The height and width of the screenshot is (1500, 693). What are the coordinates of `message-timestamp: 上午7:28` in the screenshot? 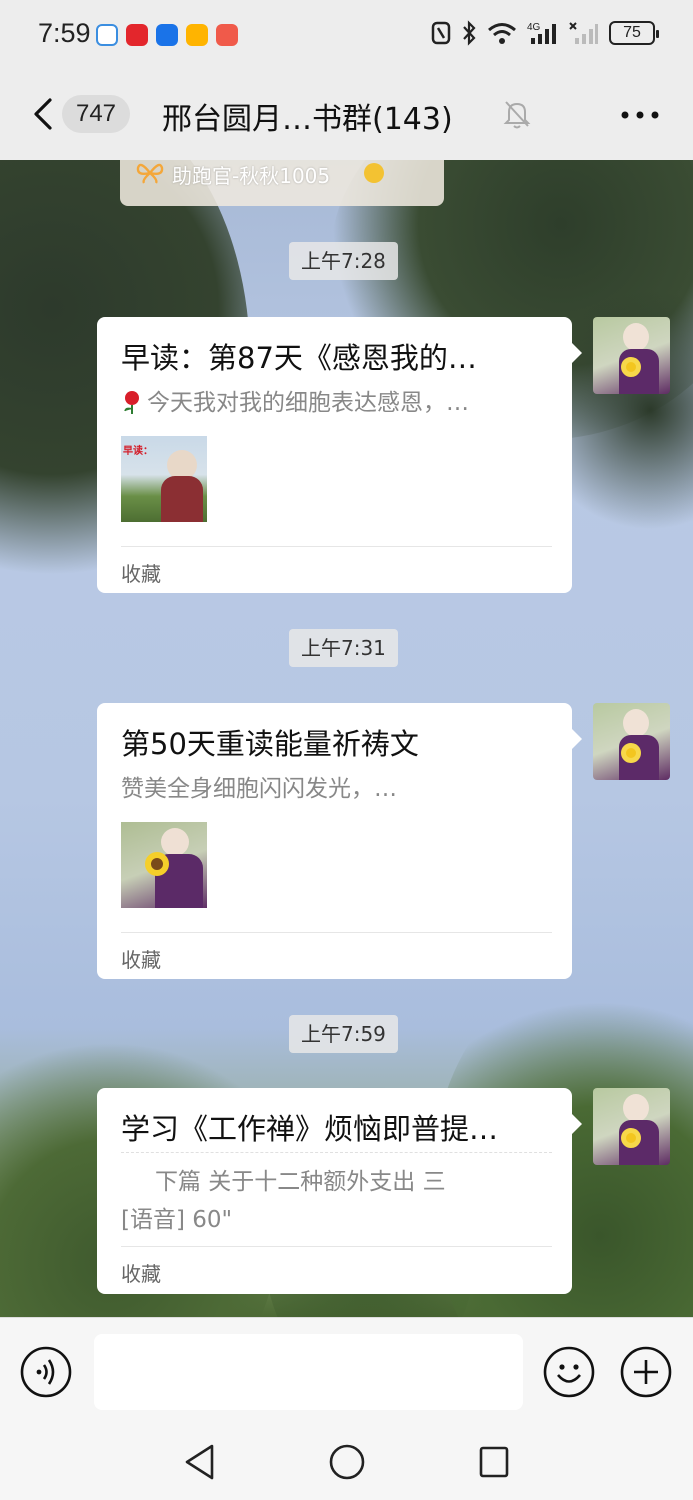 It's located at (343, 261).